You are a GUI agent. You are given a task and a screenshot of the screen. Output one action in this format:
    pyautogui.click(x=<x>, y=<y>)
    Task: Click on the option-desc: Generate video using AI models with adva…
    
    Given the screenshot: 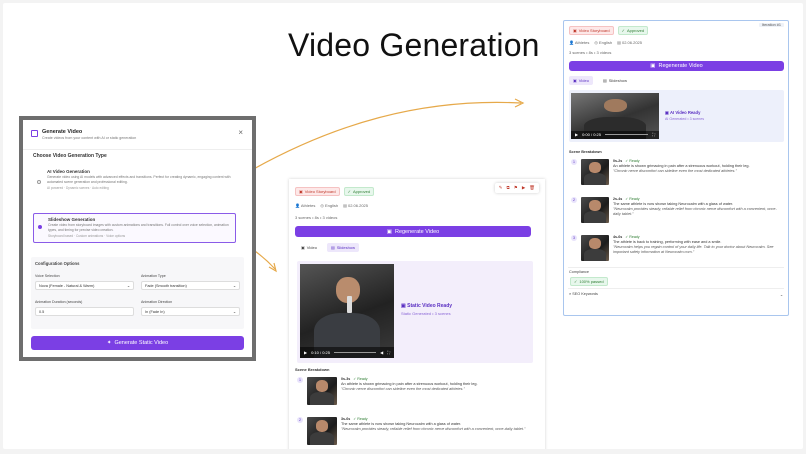 What is the action you would take?
    pyautogui.click(x=139, y=179)
    